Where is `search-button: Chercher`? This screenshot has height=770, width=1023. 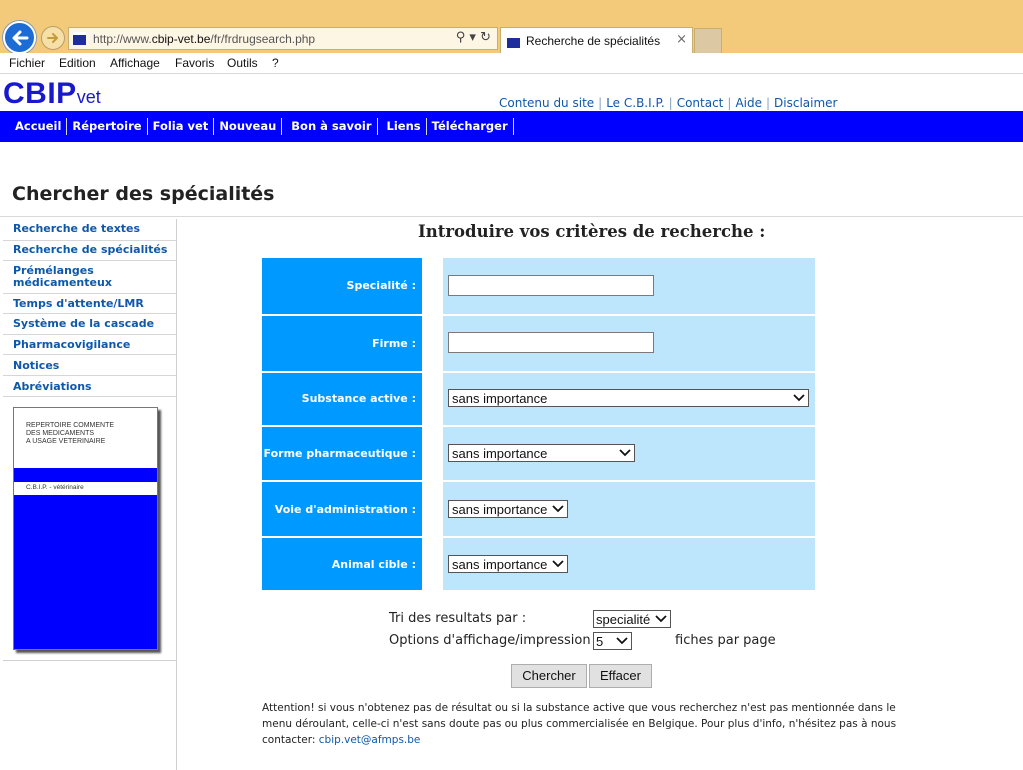 search-button: Chercher is located at coordinates (549, 676).